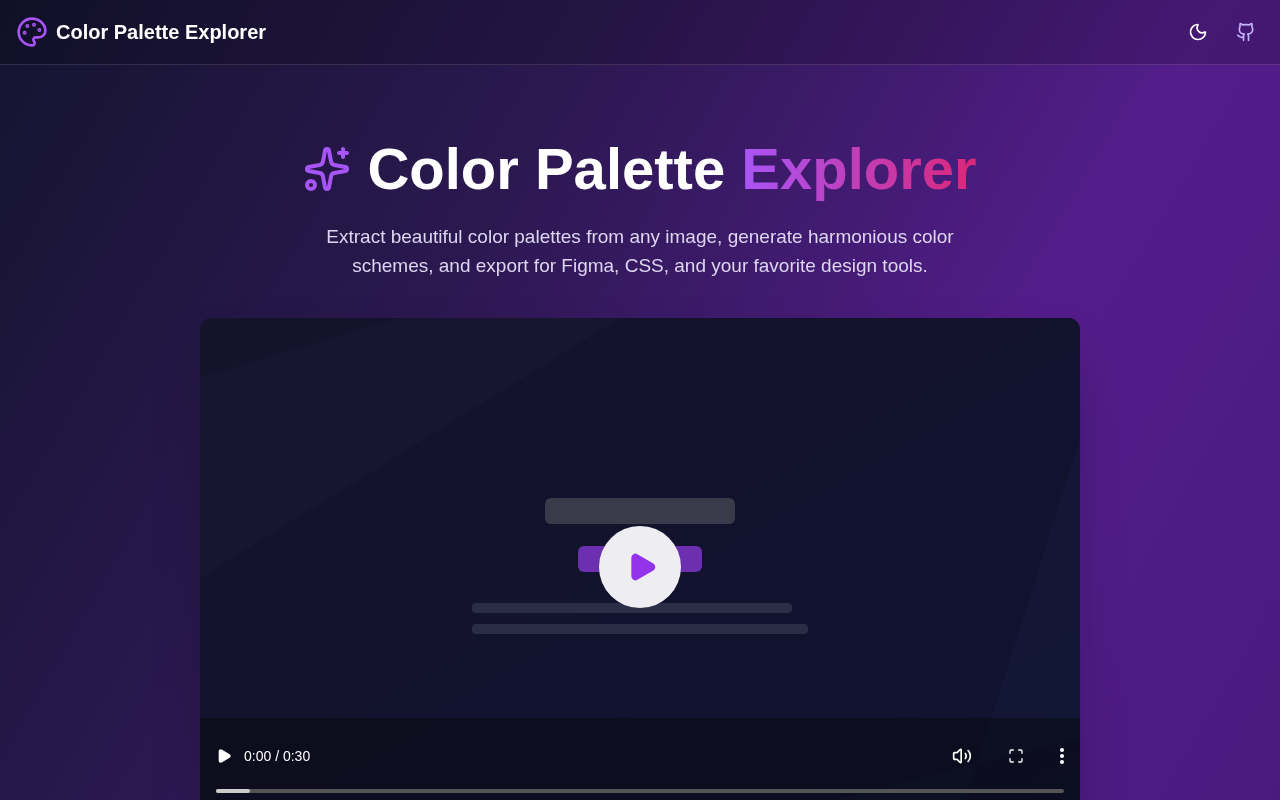 This screenshot has height=800, width=1280. What do you see at coordinates (1246, 32) in the screenshot?
I see `github-icon` at bounding box center [1246, 32].